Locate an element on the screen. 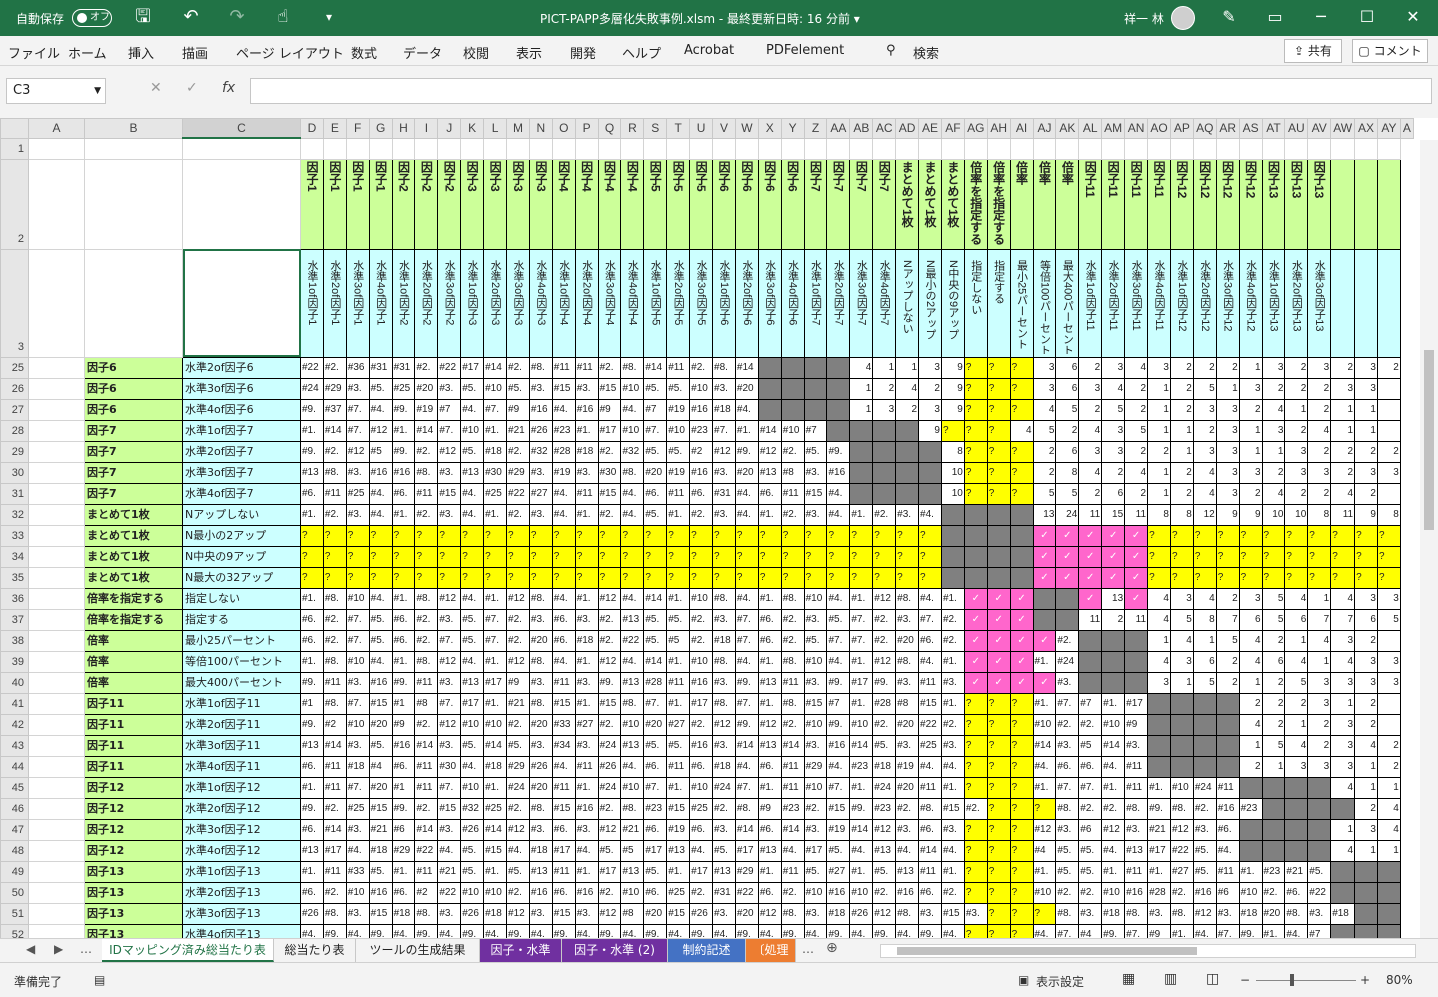 This screenshot has width=1438, height=997. factor-header-cell: 因子11 is located at coordinates (1090, 204).